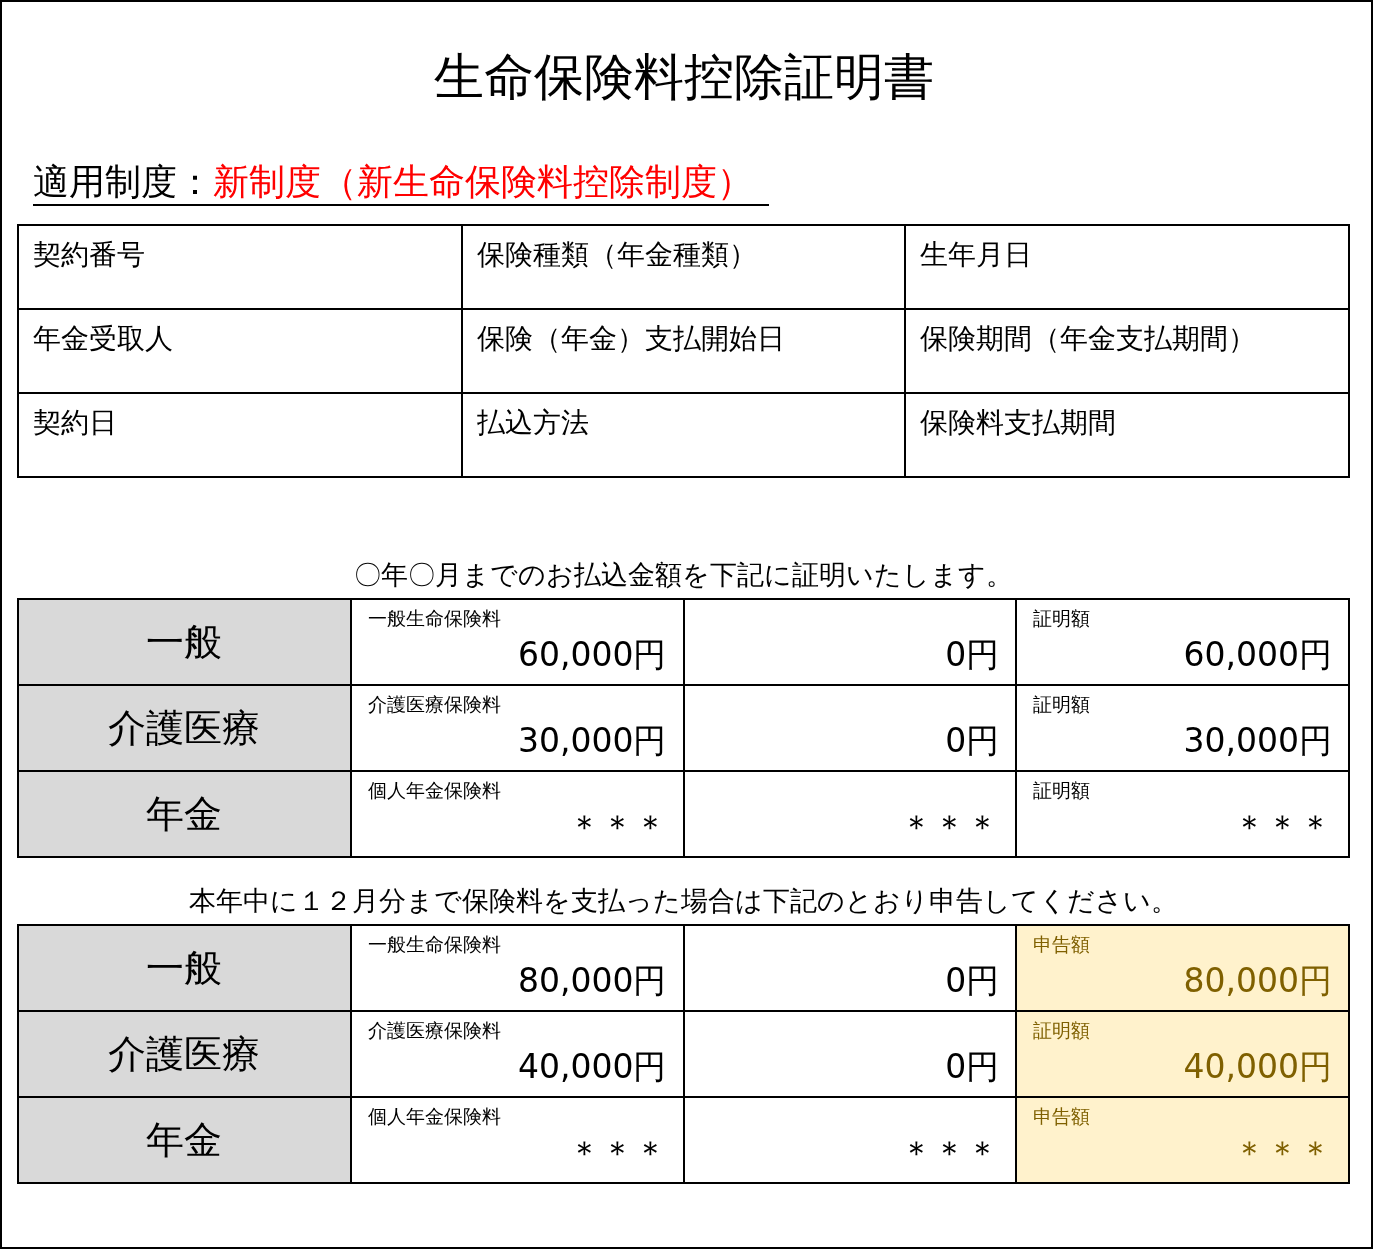 The height and width of the screenshot is (1249, 1373). Describe the element at coordinates (684, 268) in the screenshot. I see `contract-field: 保険種類（年金種類）` at that location.